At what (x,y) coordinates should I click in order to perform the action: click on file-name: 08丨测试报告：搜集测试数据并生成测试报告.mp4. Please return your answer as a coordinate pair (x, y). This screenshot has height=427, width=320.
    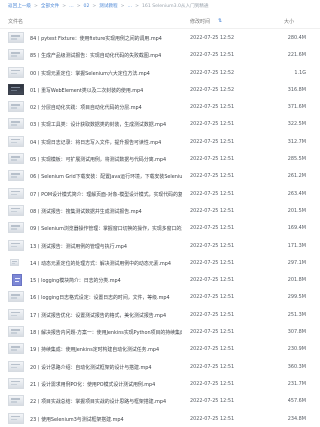
    Looking at the image, I should click on (106, 211).